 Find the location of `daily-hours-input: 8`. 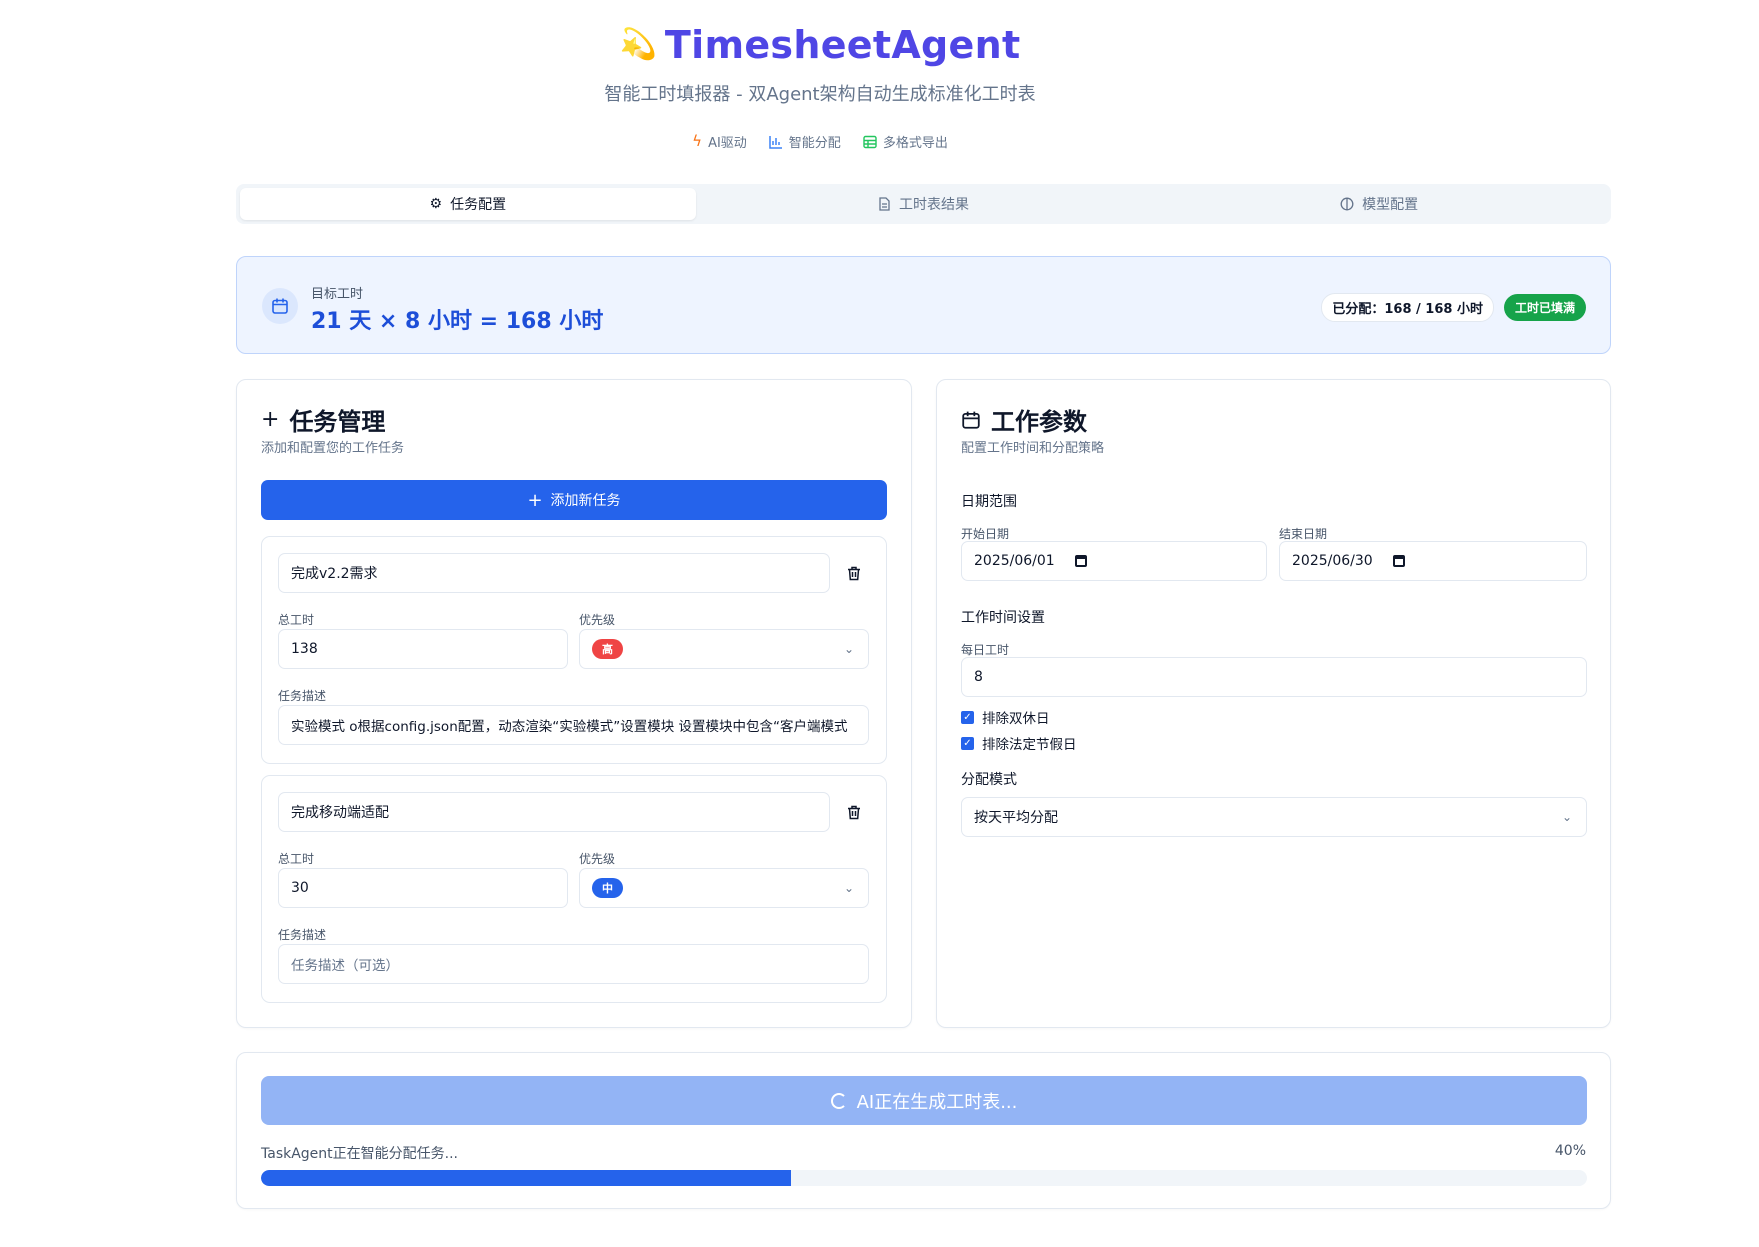

daily-hours-input: 8 is located at coordinates (1274, 677).